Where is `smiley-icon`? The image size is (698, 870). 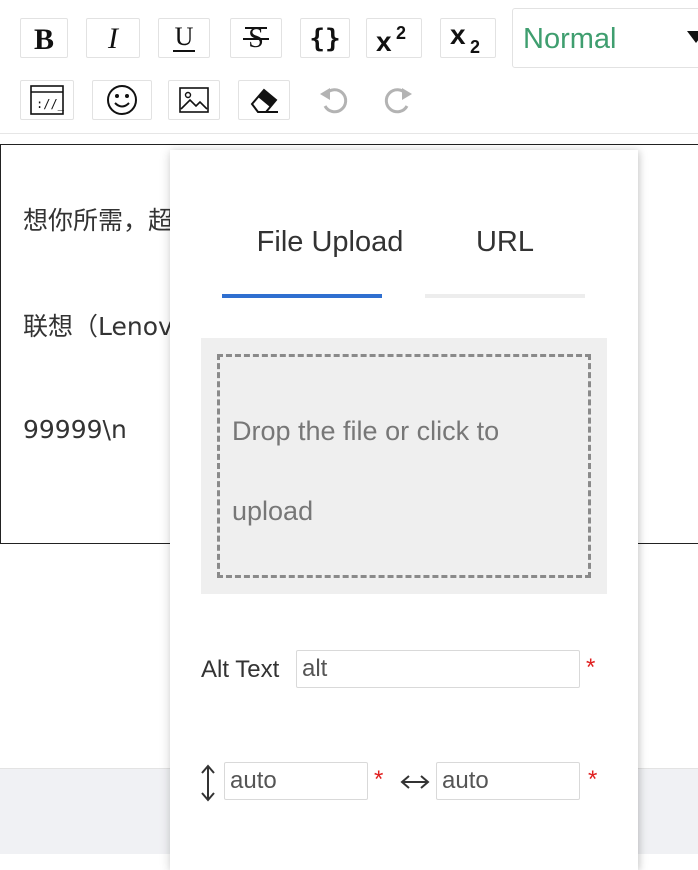
smiley-icon is located at coordinates (122, 100).